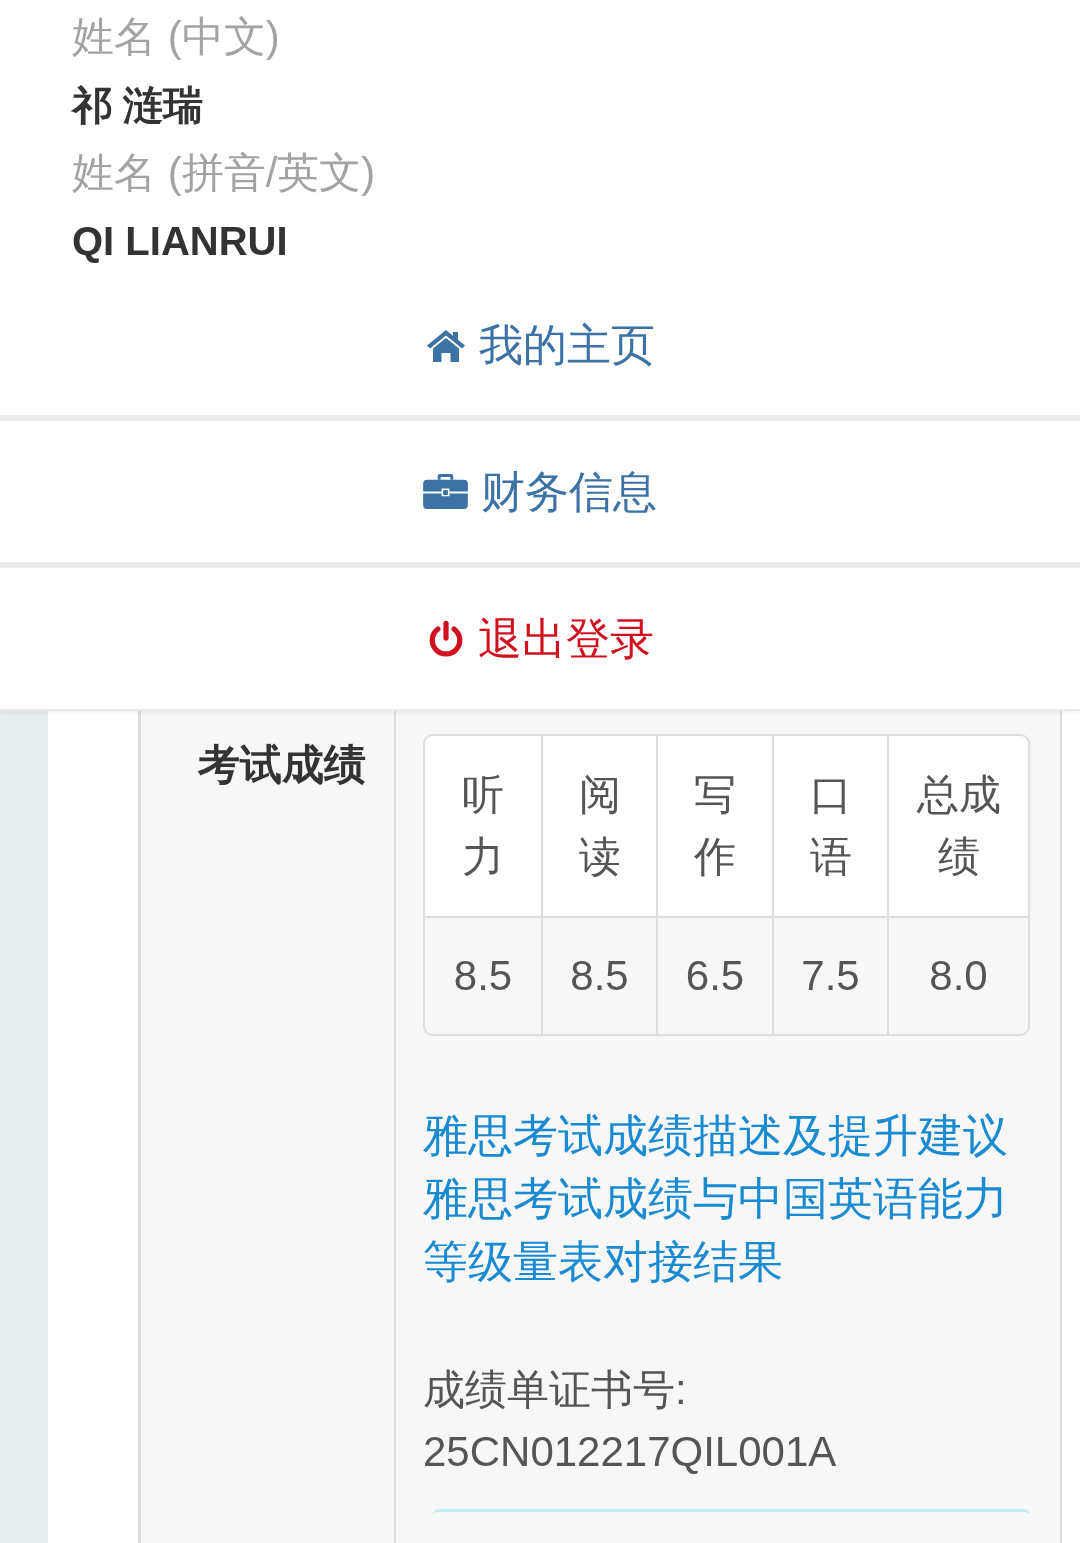 The image size is (1080, 1543). What do you see at coordinates (445, 345) in the screenshot?
I see `home-icon` at bounding box center [445, 345].